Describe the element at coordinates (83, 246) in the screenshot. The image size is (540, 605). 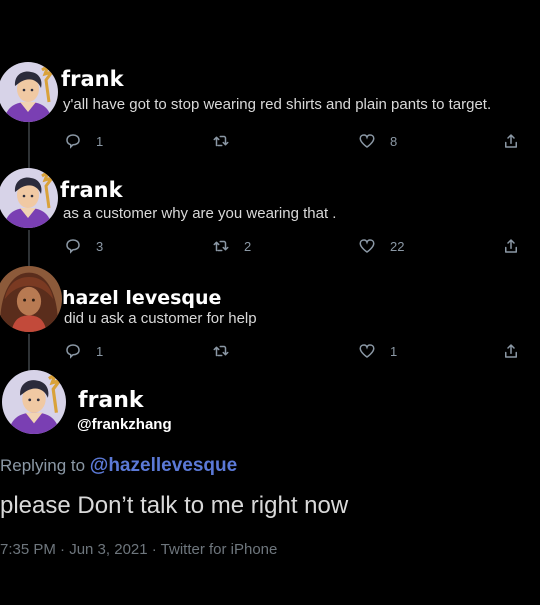
I see `reply-button: 3` at that location.